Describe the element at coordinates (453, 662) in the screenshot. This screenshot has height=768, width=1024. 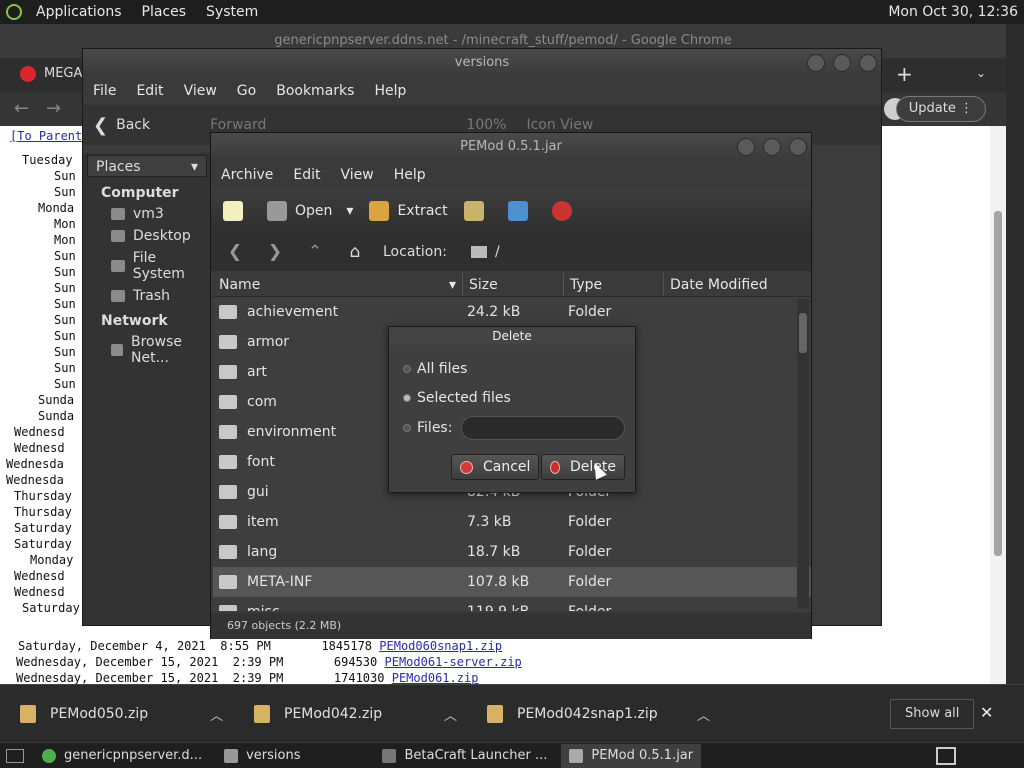
I see `file-link: PEMod061-server.zip` at that location.